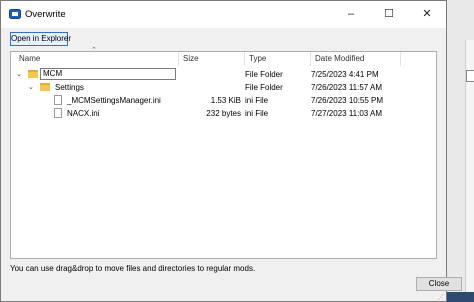  Describe the element at coordinates (69, 87) in the screenshot. I see `tree-row-name: Settings` at that location.